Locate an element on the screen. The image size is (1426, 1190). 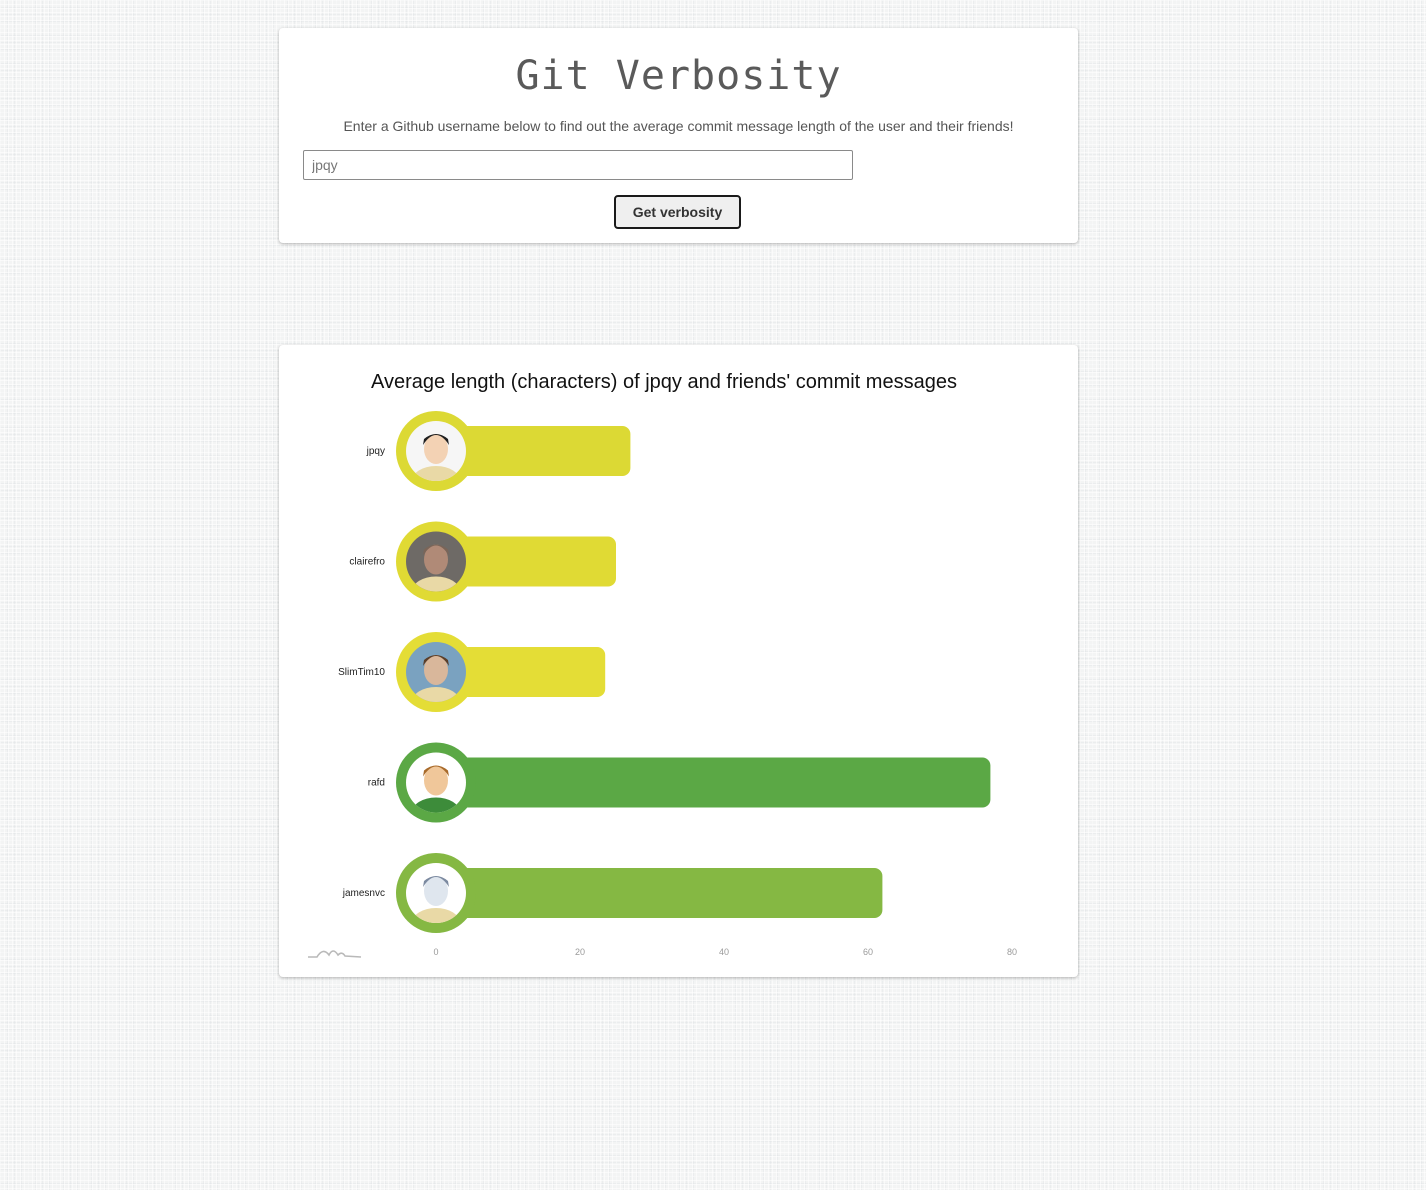
bar-row: rafd is located at coordinates (679, 782).